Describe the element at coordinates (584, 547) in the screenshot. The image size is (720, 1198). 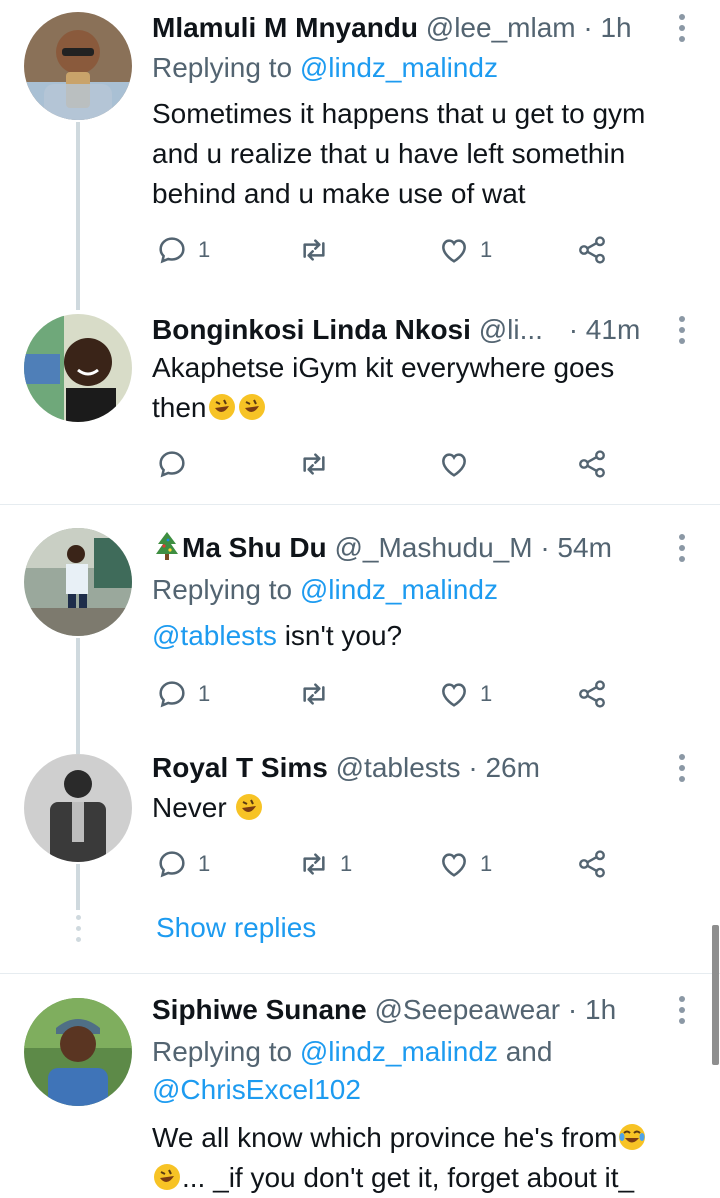
I see `timestamp: 54m` at that location.